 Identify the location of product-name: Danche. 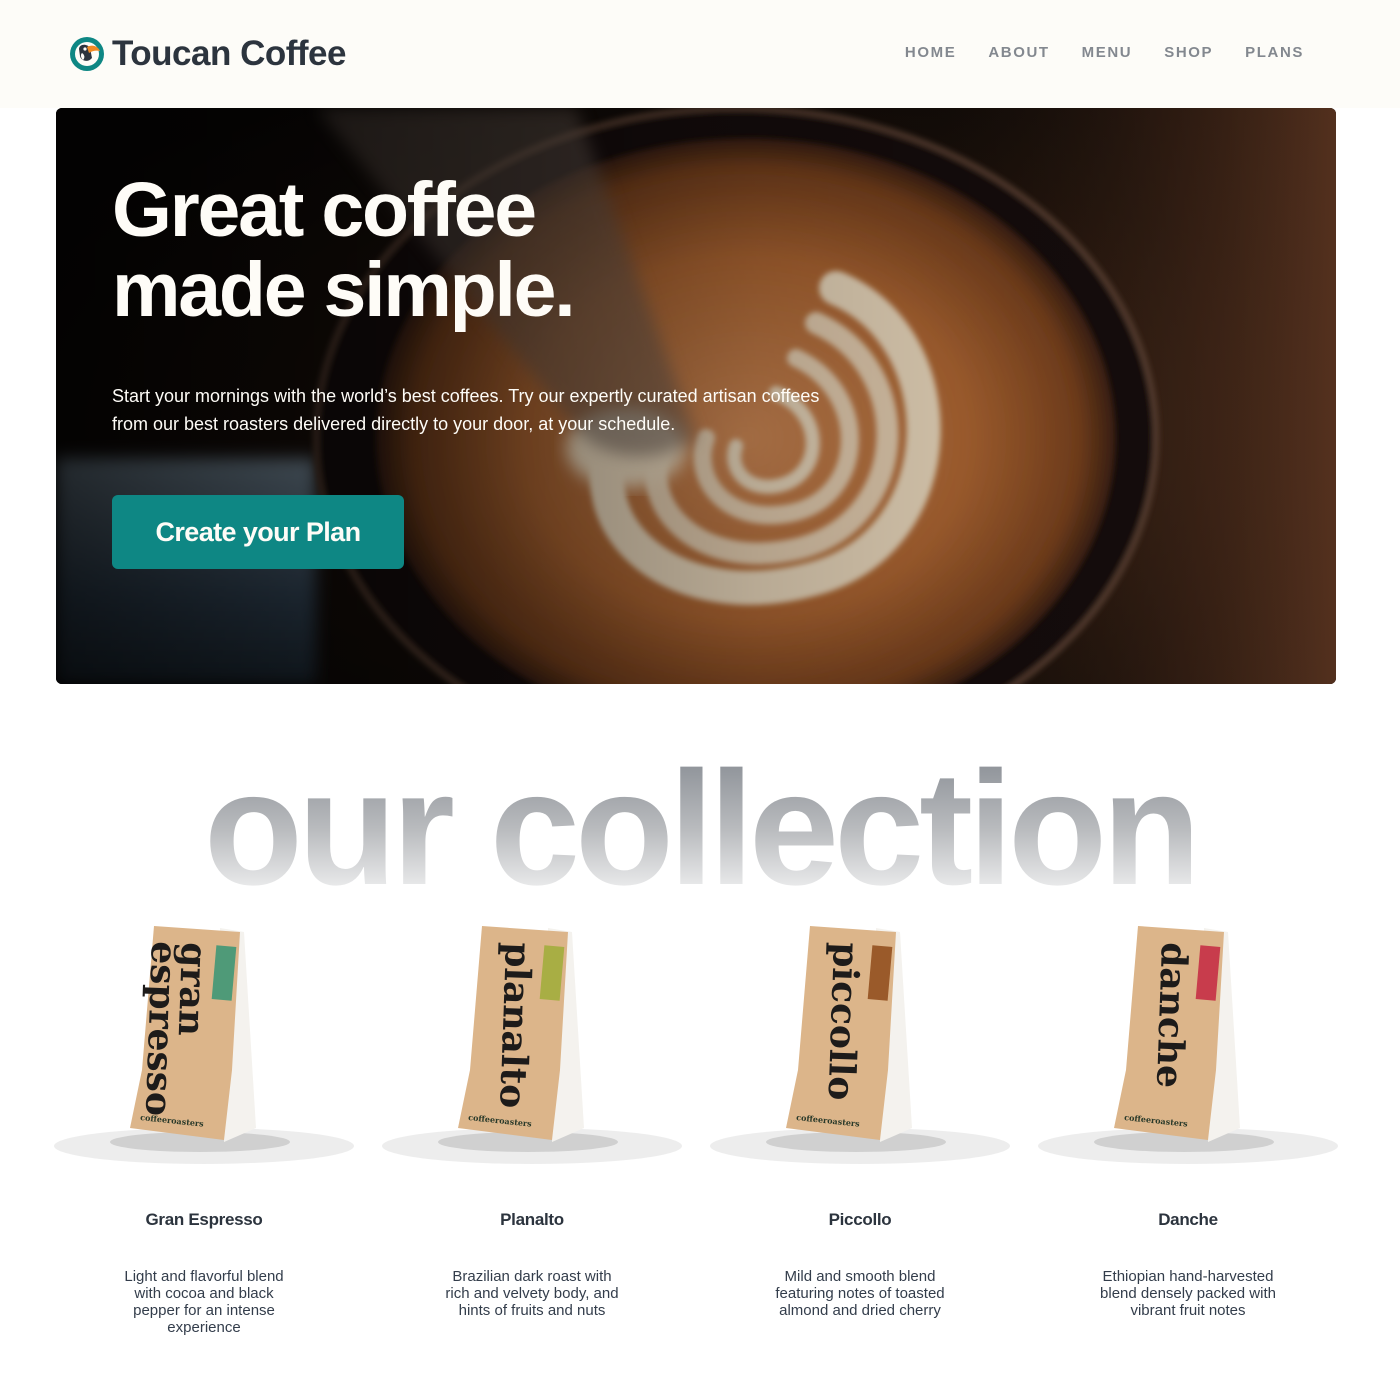
(1188, 1219).